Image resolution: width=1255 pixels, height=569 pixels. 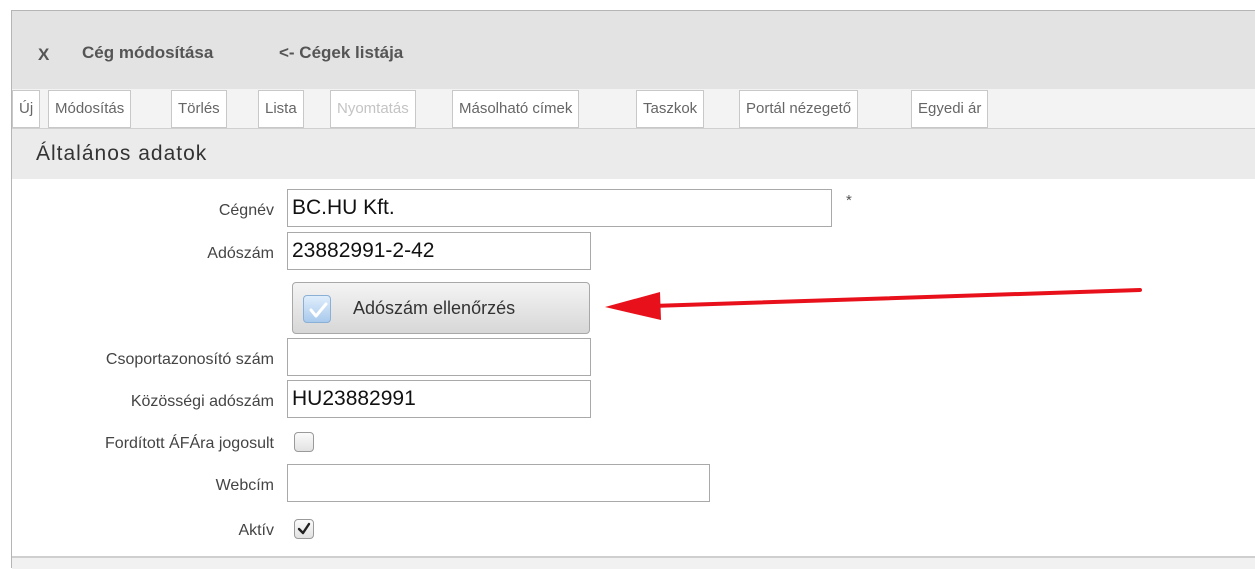 What do you see at coordinates (434, 308) in the screenshot?
I see `tax-number-check-label: Adószám ellenőrzés` at bounding box center [434, 308].